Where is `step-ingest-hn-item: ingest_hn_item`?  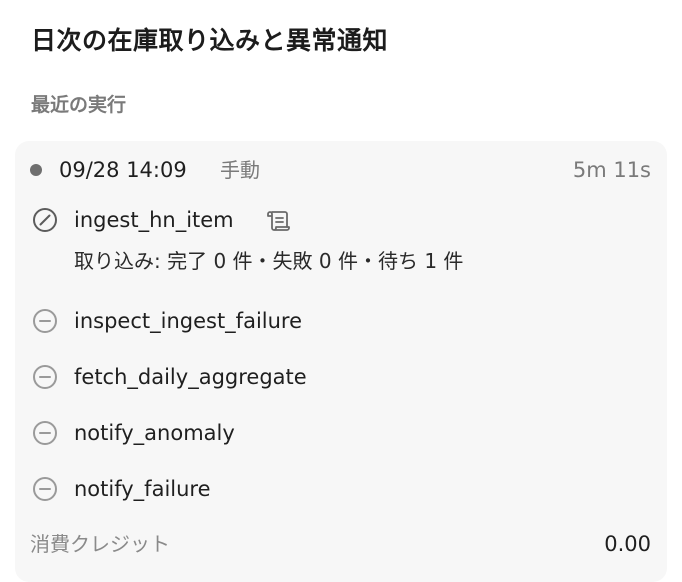 step-ingest-hn-item: ingest_hn_item is located at coordinates (341, 220).